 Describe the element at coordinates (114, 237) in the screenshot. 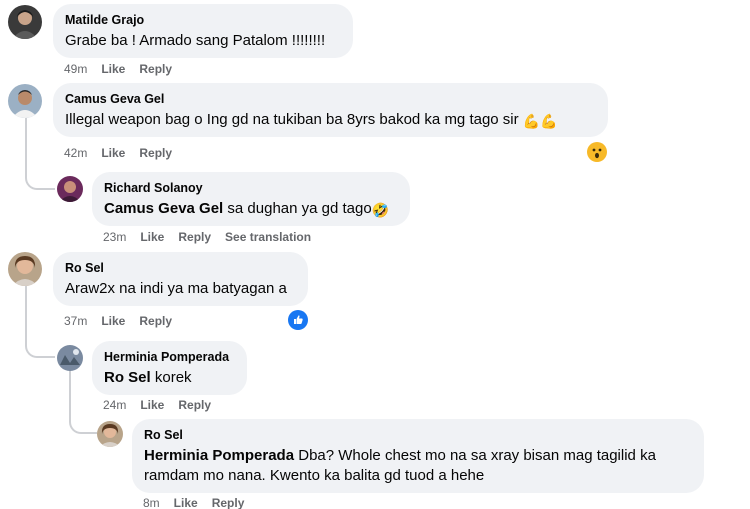

I see `reply-time: 23m` at that location.